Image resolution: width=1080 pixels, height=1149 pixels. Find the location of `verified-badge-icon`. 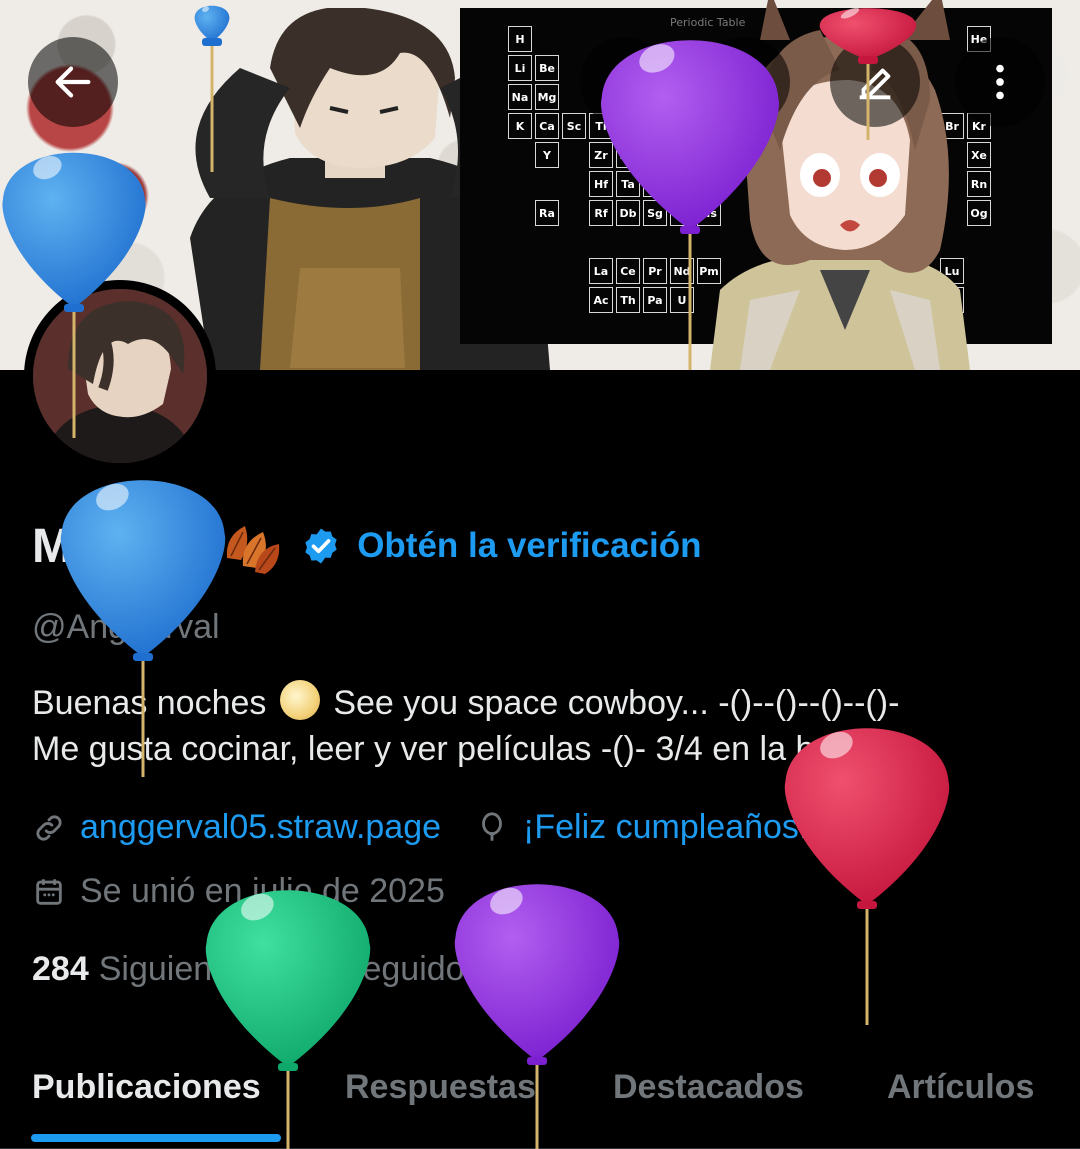

verified-badge-icon is located at coordinates (321, 546).